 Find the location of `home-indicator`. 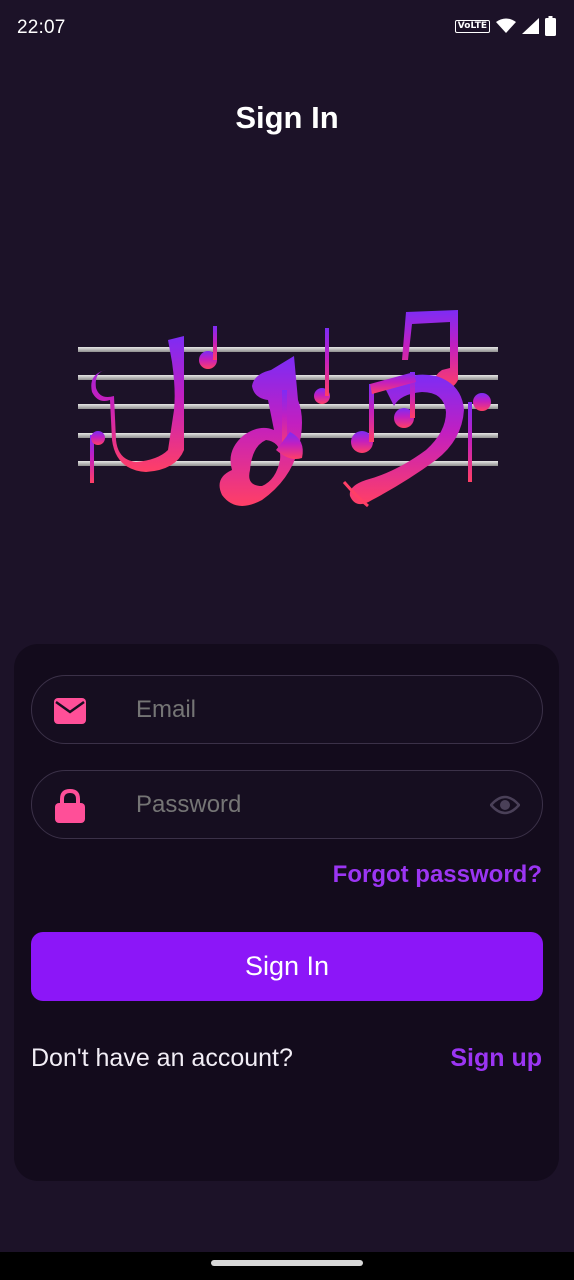

home-indicator is located at coordinates (287, 1263).